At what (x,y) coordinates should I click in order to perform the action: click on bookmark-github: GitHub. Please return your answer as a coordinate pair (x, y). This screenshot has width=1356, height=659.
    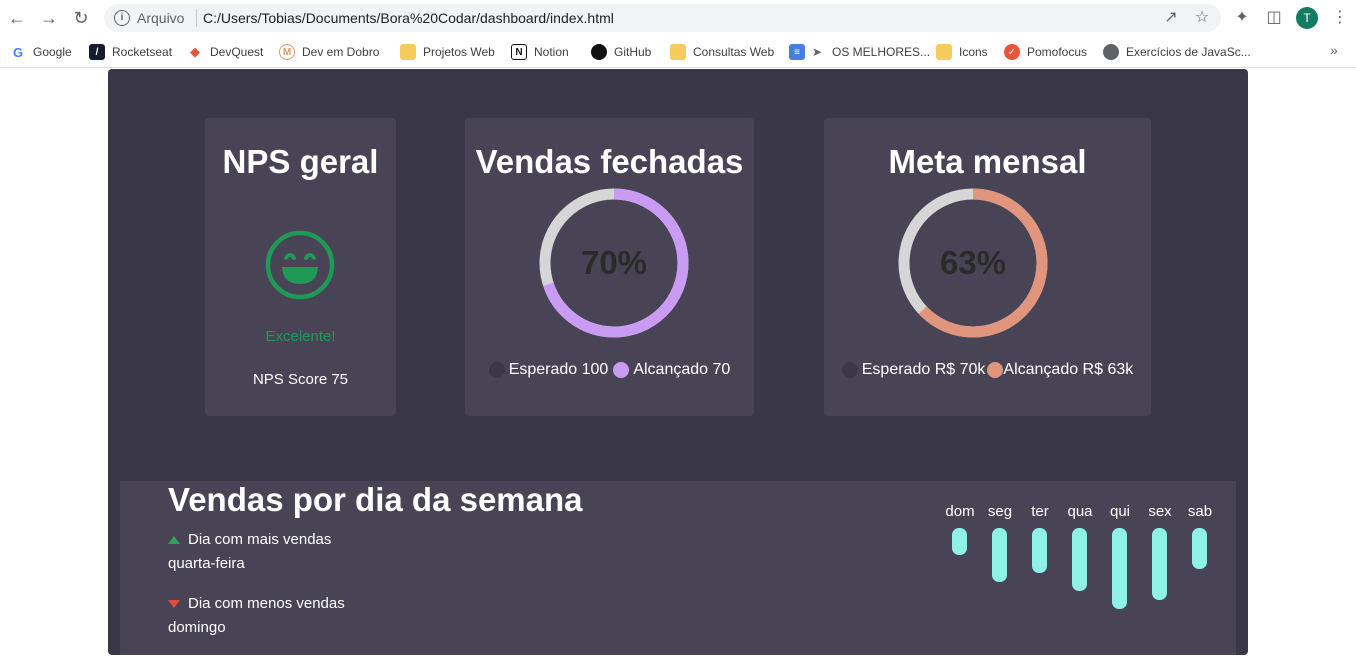
    Looking at the image, I should click on (621, 52).